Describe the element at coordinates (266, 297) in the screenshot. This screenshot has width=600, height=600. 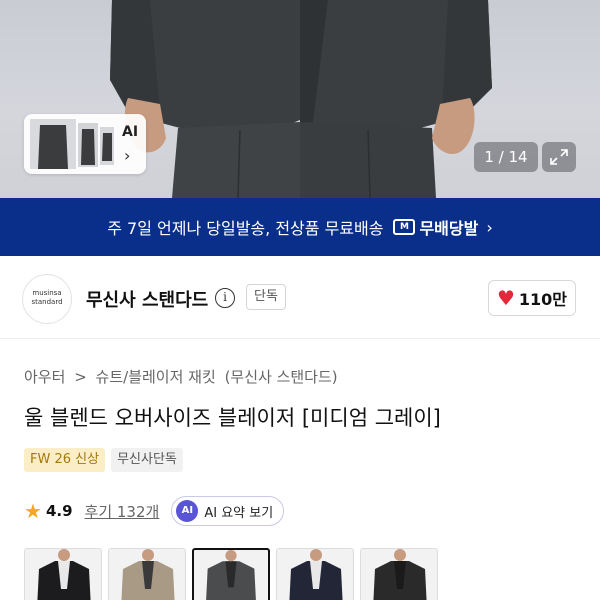
I see `exclusive-badge: 단독` at that location.